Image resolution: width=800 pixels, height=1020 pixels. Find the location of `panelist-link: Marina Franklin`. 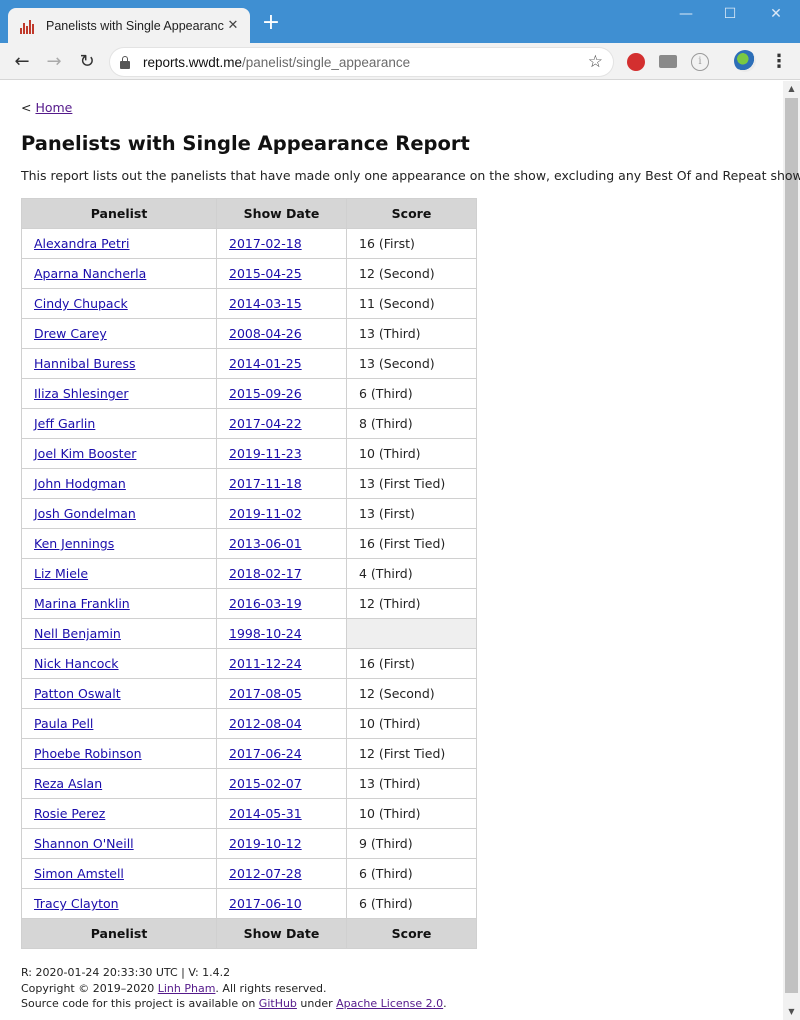

panelist-link: Marina Franklin is located at coordinates (82, 603).